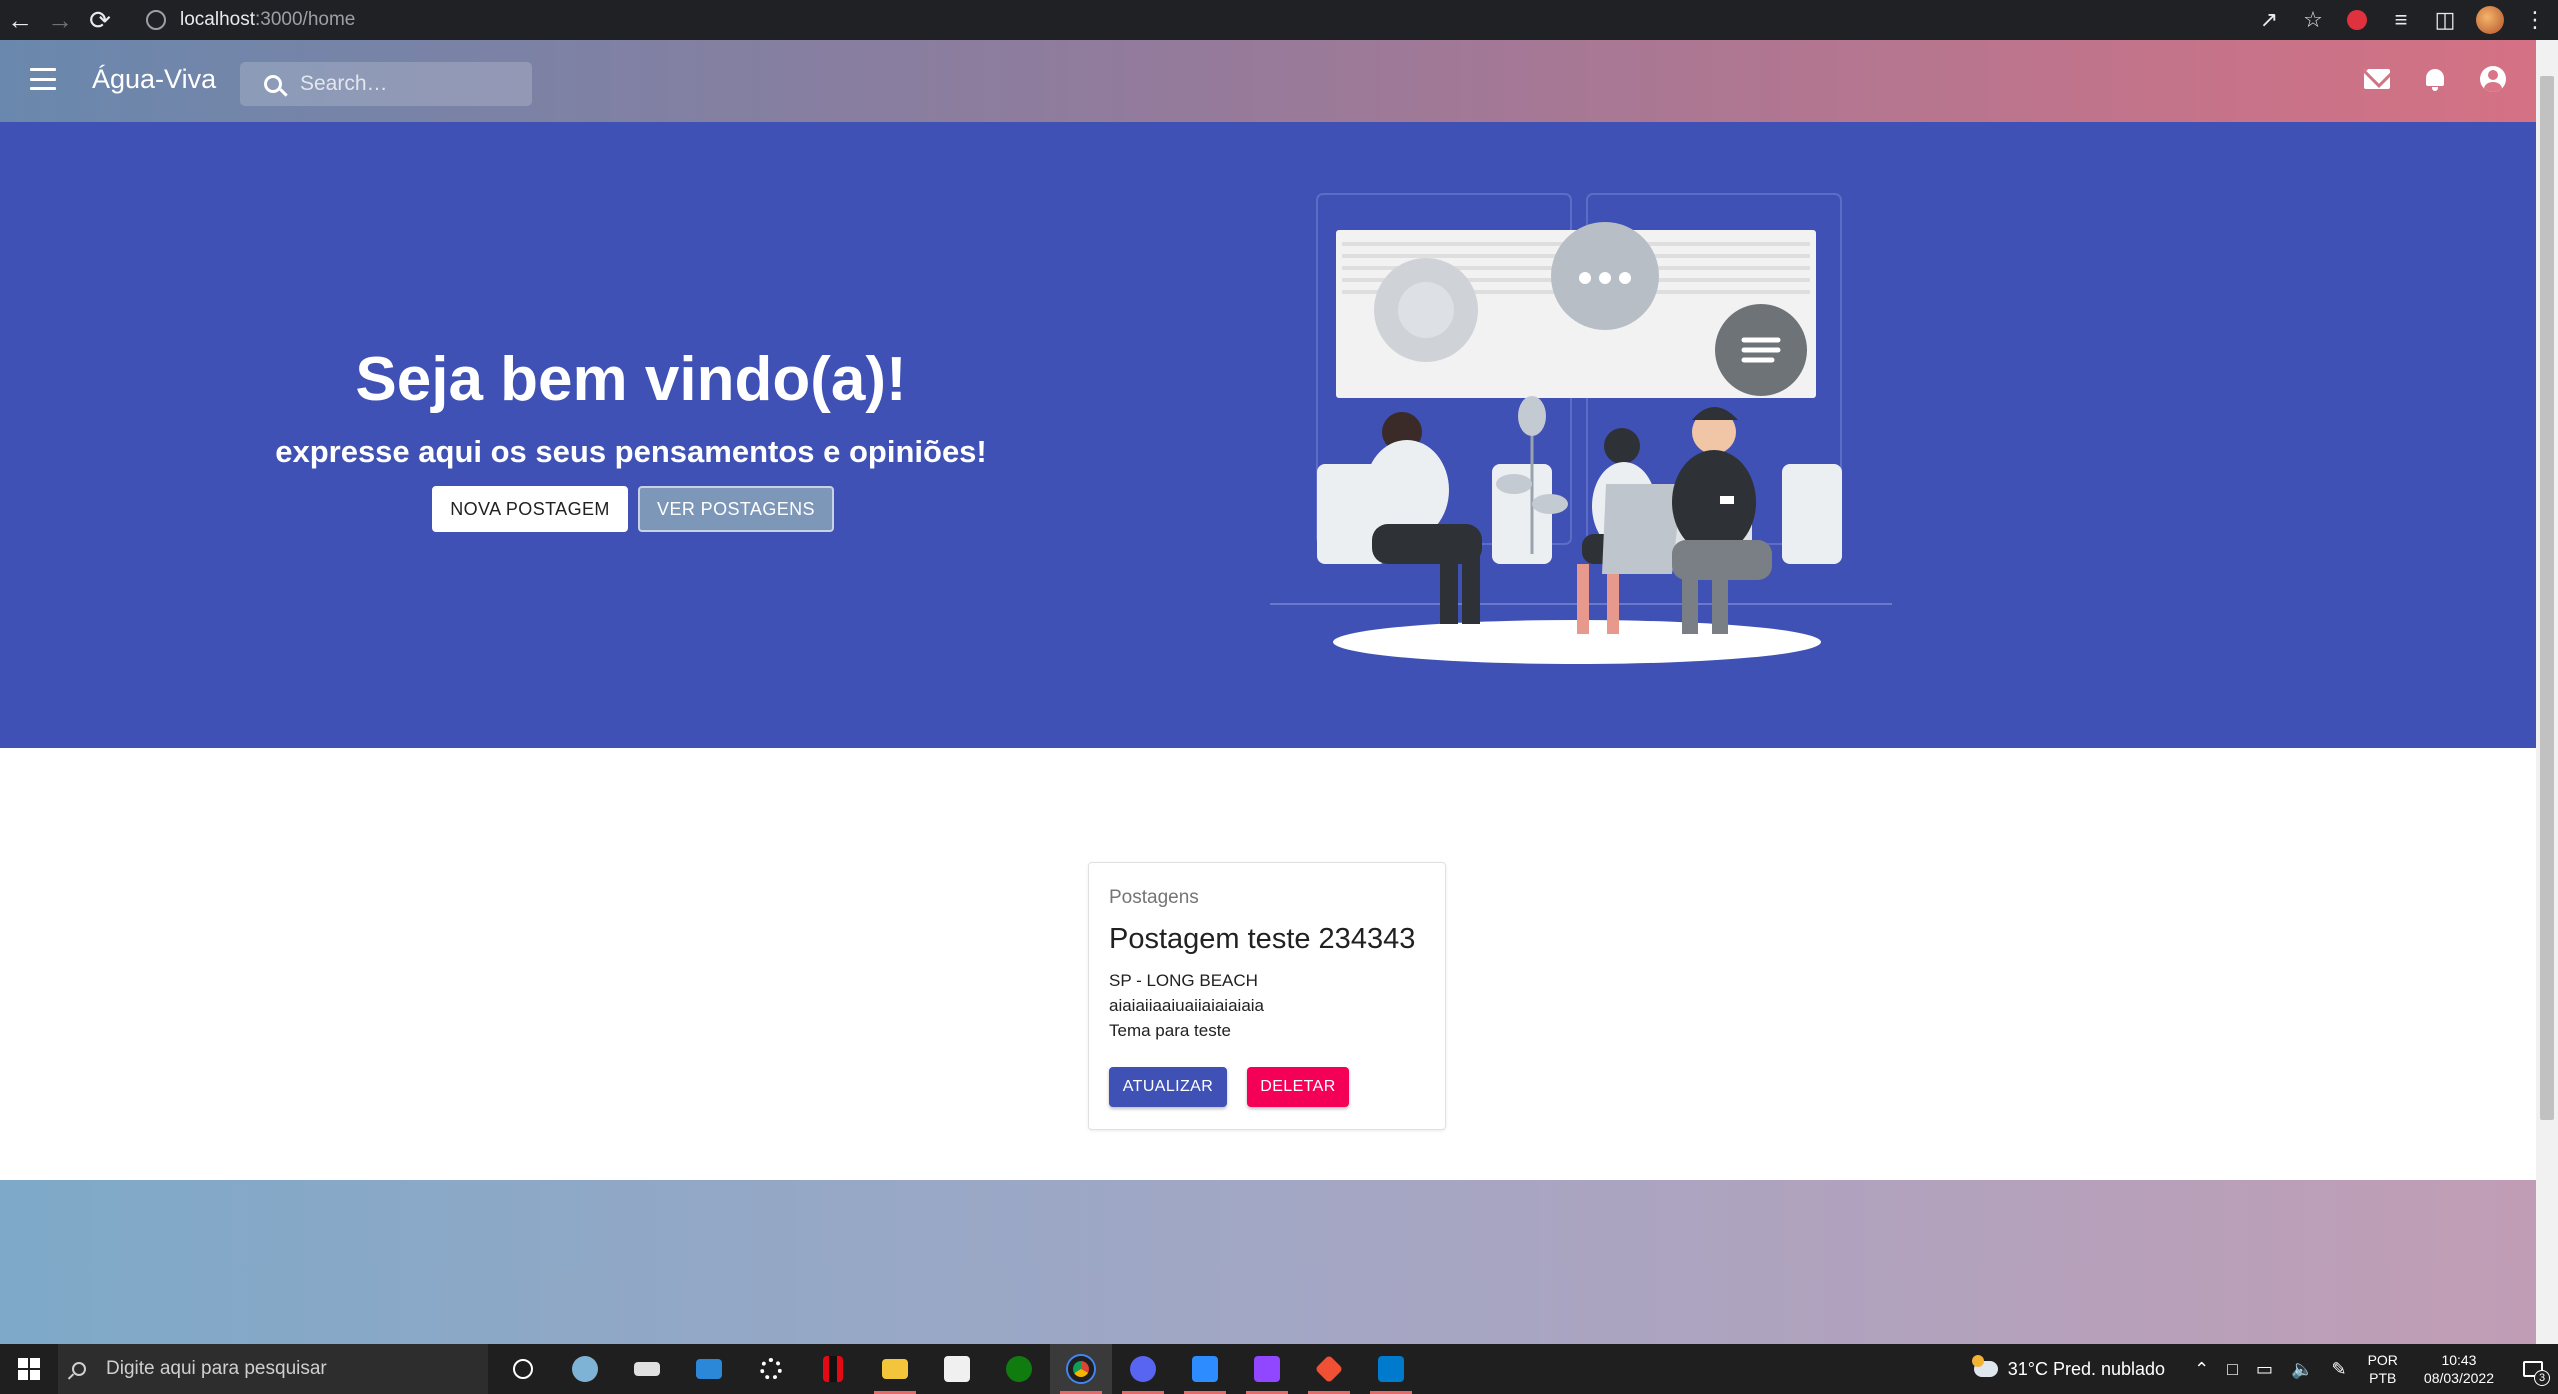  I want to click on meeting-illustration, so click(1581, 428).